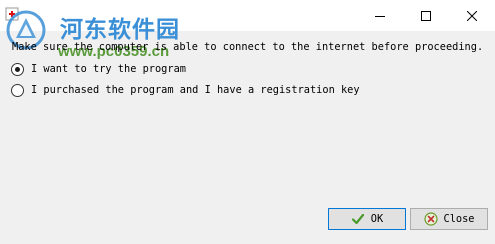 This screenshot has width=495, height=244. I want to click on cancel-icon, so click(430, 219).